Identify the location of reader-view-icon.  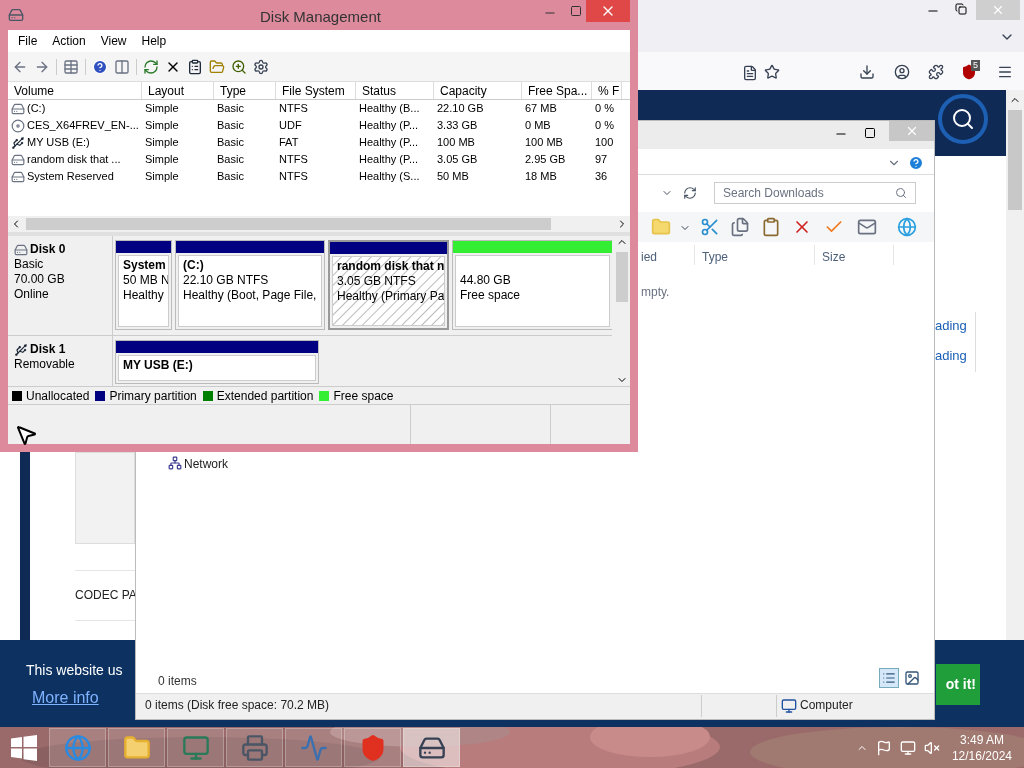
(750, 73).